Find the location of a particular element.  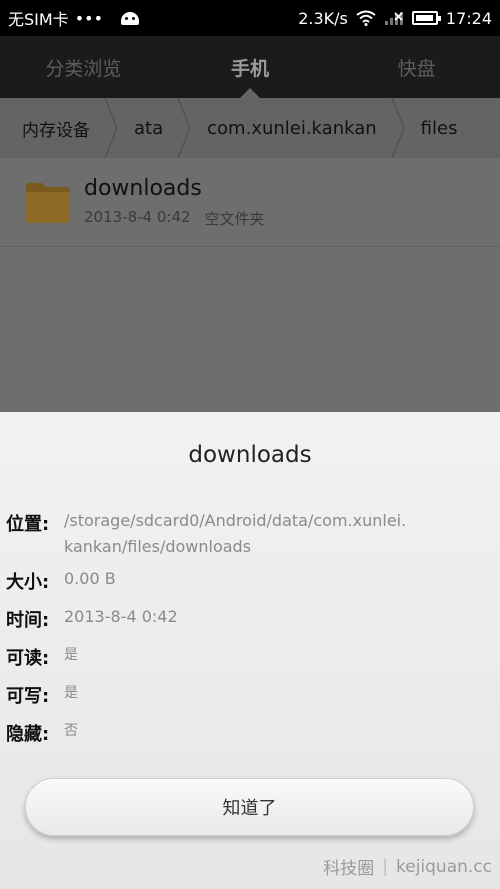

prop-value: 2013-8-4 0:42 is located at coordinates (121, 616).